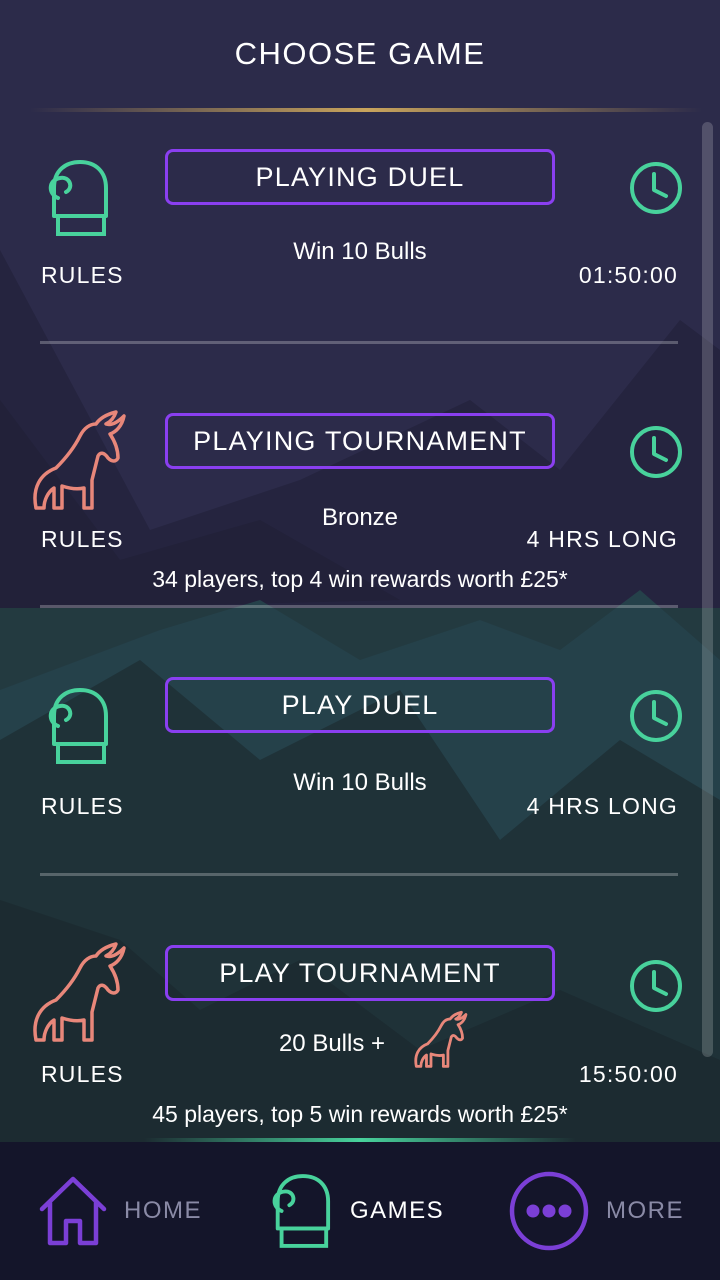  Describe the element at coordinates (163, 1210) in the screenshot. I see `nav-home-label: HOME` at that location.